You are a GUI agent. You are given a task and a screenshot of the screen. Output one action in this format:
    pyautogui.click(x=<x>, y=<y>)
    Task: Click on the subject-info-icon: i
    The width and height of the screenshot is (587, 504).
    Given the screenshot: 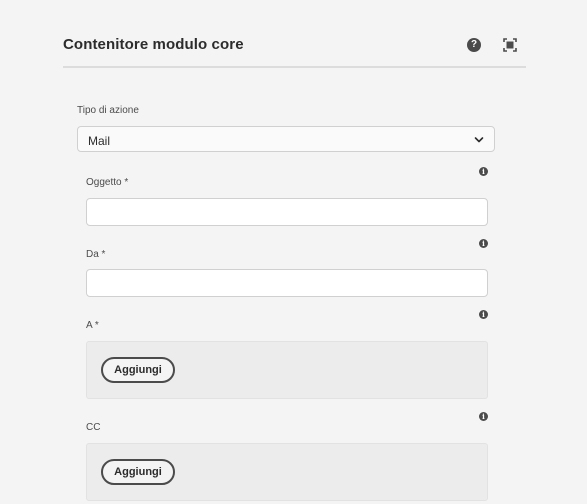 What is the action you would take?
    pyautogui.click(x=483, y=171)
    